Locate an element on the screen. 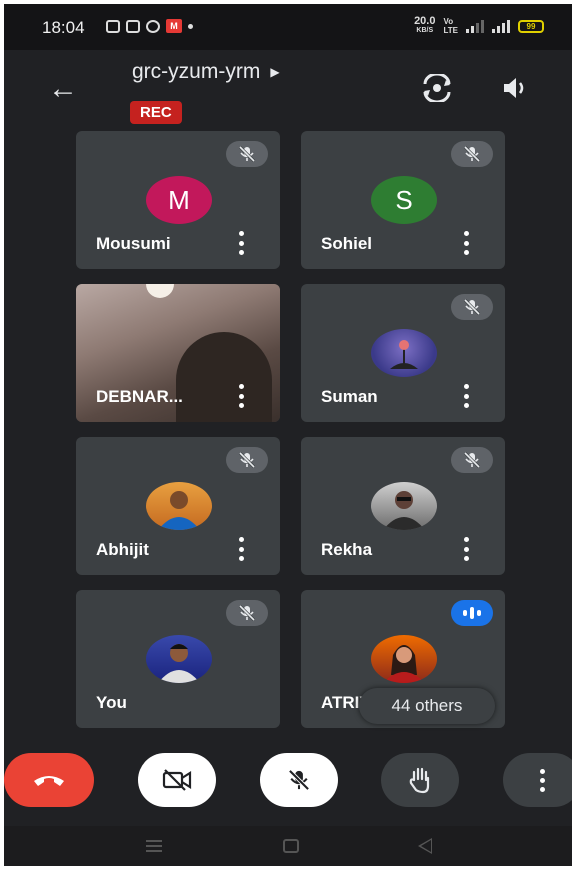 The width and height of the screenshot is (576, 870). avatar: S is located at coordinates (404, 200).